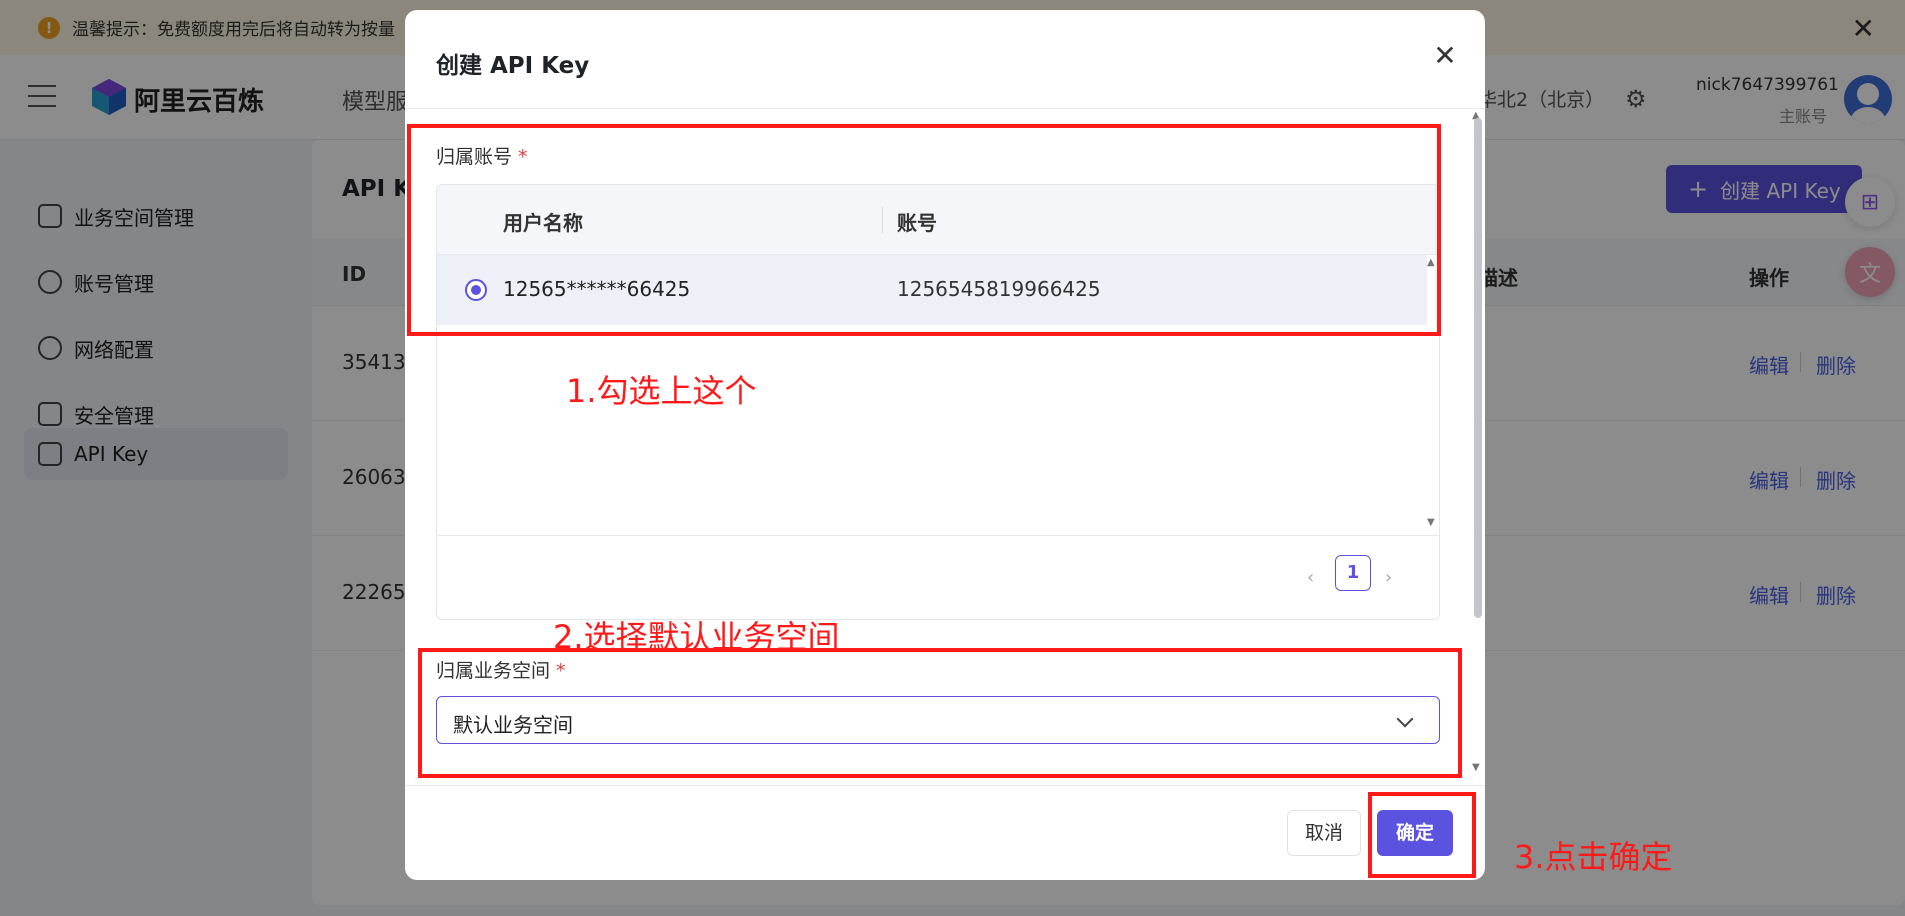  What do you see at coordinates (1388, 577) in the screenshot?
I see `pager-next-icon: ›` at bounding box center [1388, 577].